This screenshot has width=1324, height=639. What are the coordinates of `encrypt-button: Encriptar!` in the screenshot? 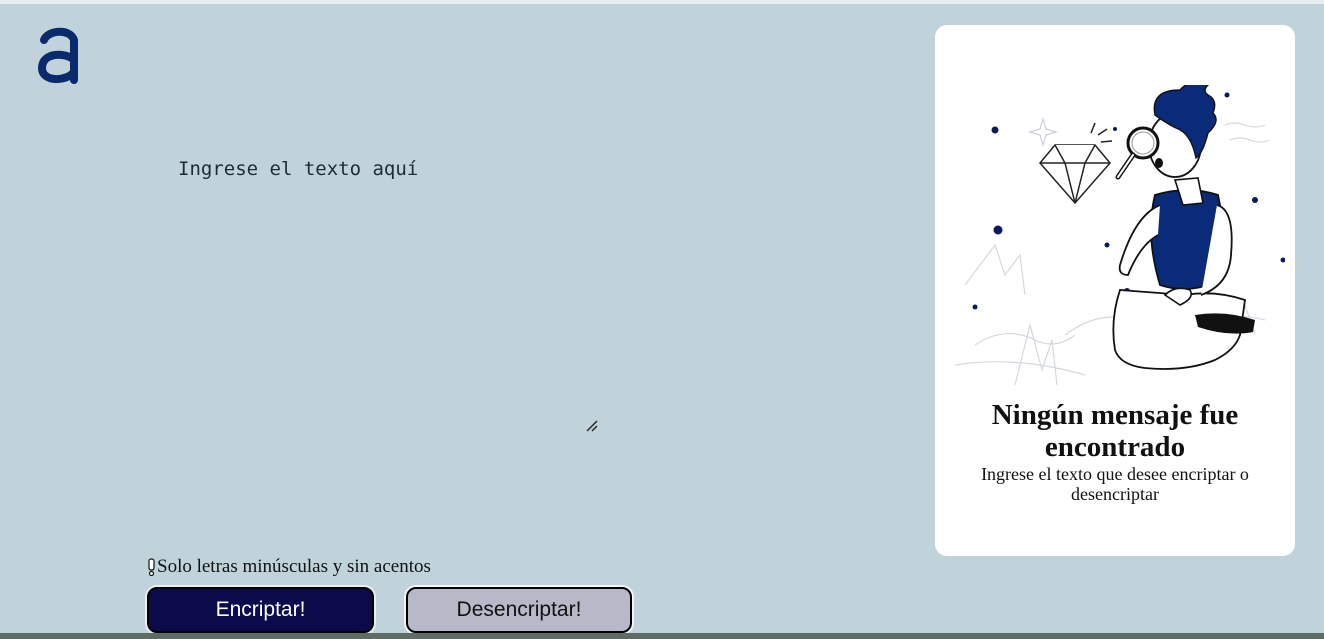 It's located at (260, 610).